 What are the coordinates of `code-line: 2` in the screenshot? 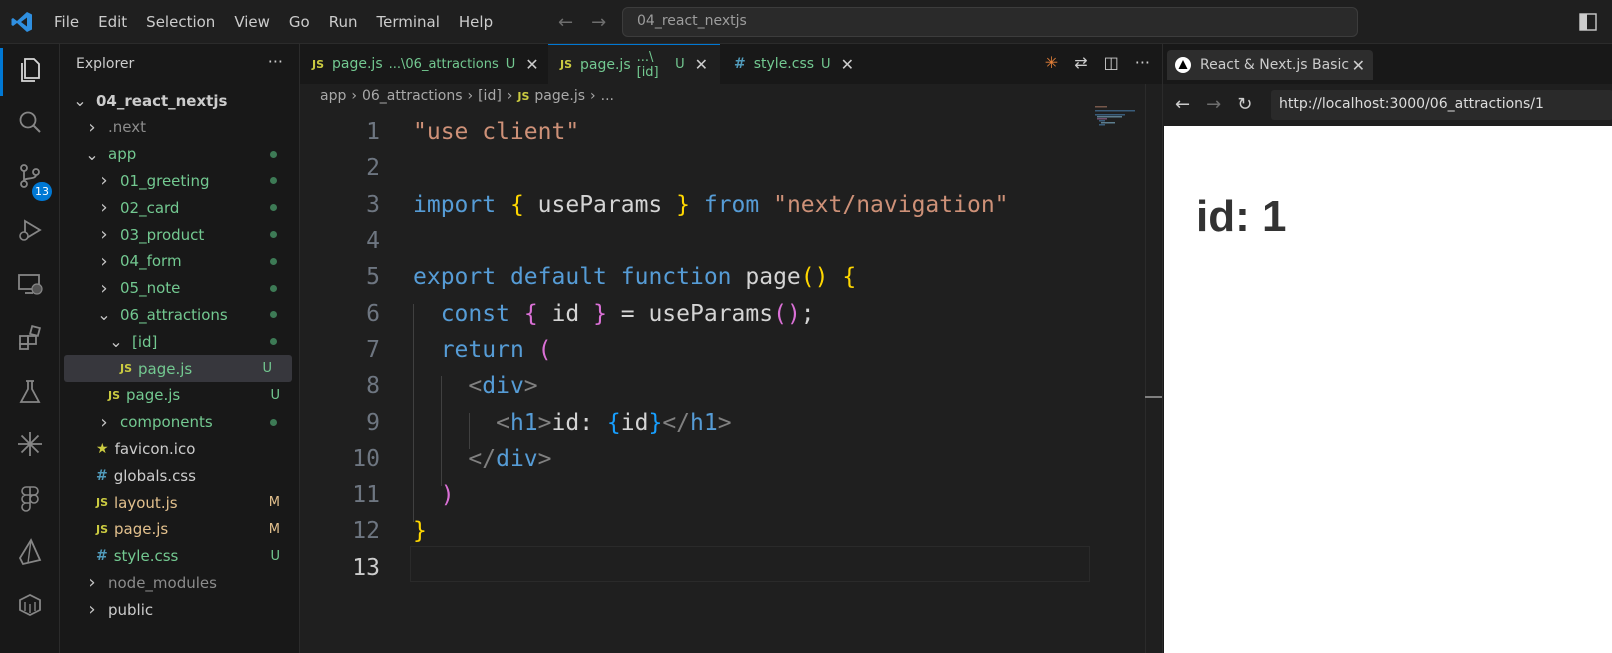 It's located at (700, 168).